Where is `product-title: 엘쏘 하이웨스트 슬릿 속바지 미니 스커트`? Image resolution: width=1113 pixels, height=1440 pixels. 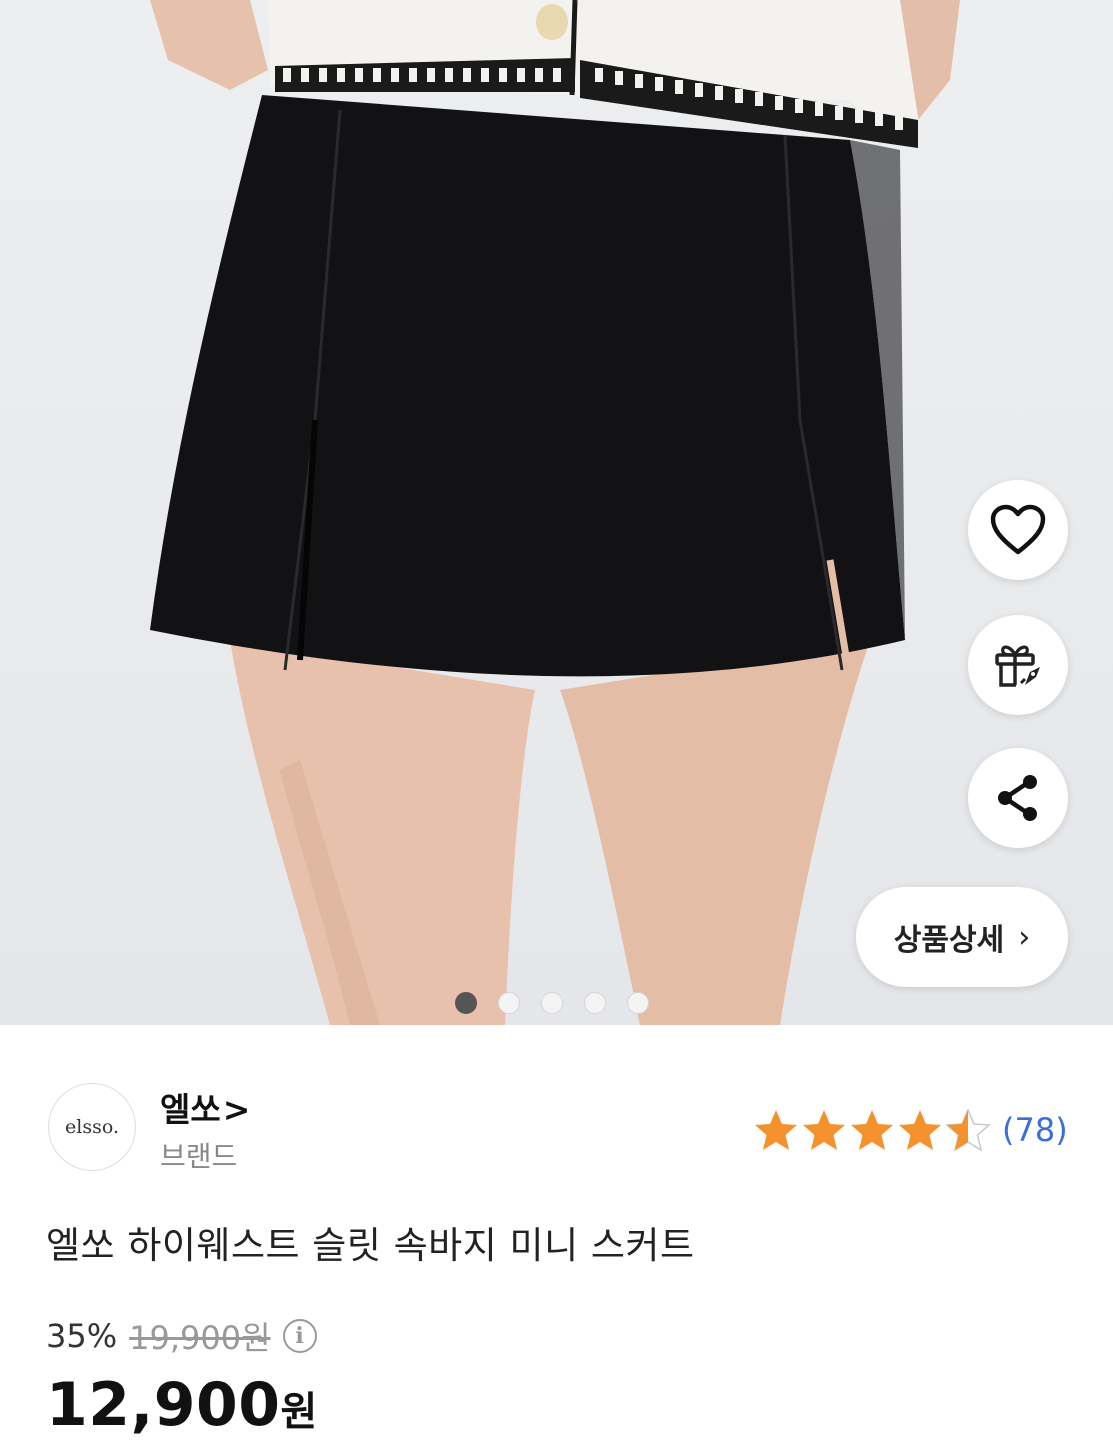 product-title: 엘쏘 하이웨스트 슬릿 속바지 미니 스커트 is located at coordinates (370, 1245).